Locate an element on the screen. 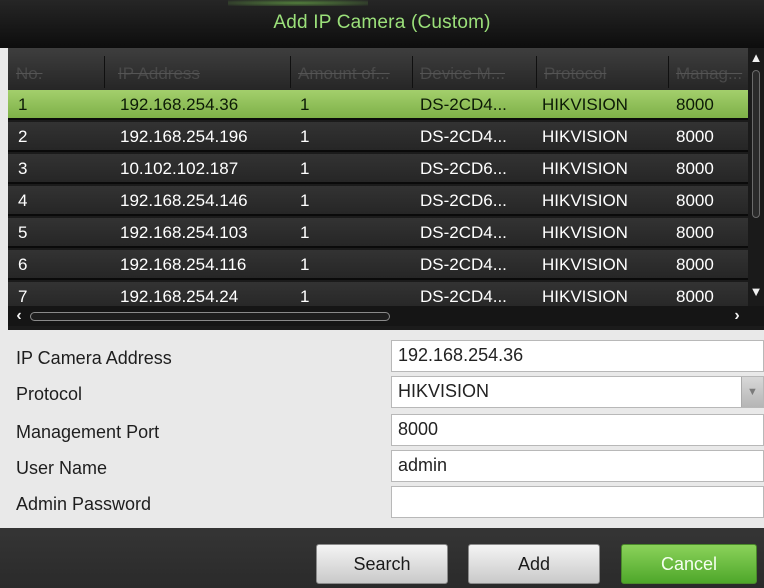 This screenshot has width=764, height=588. title-glow is located at coordinates (298, 3).